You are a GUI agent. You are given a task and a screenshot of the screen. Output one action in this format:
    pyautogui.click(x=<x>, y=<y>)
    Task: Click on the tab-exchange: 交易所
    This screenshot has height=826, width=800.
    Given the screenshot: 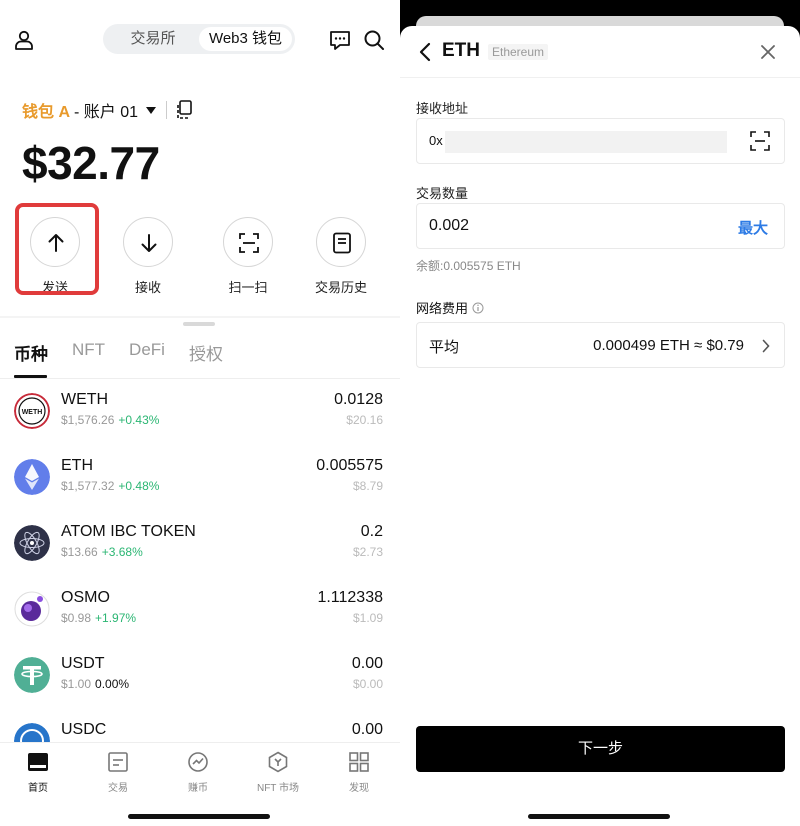 What is the action you would take?
    pyautogui.click(x=153, y=39)
    